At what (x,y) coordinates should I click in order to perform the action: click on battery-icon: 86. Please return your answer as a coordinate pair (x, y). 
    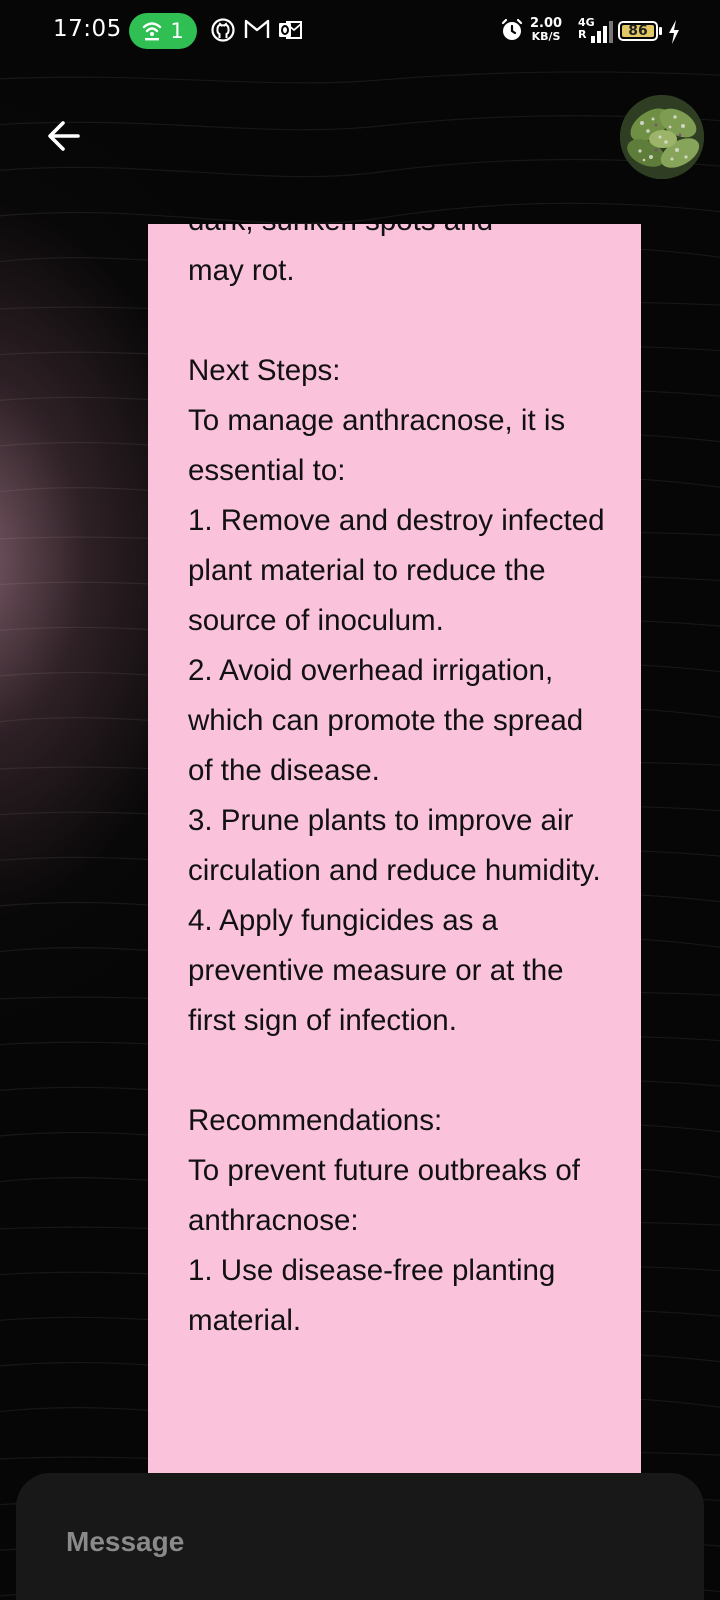
    Looking at the image, I should click on (638, 31).